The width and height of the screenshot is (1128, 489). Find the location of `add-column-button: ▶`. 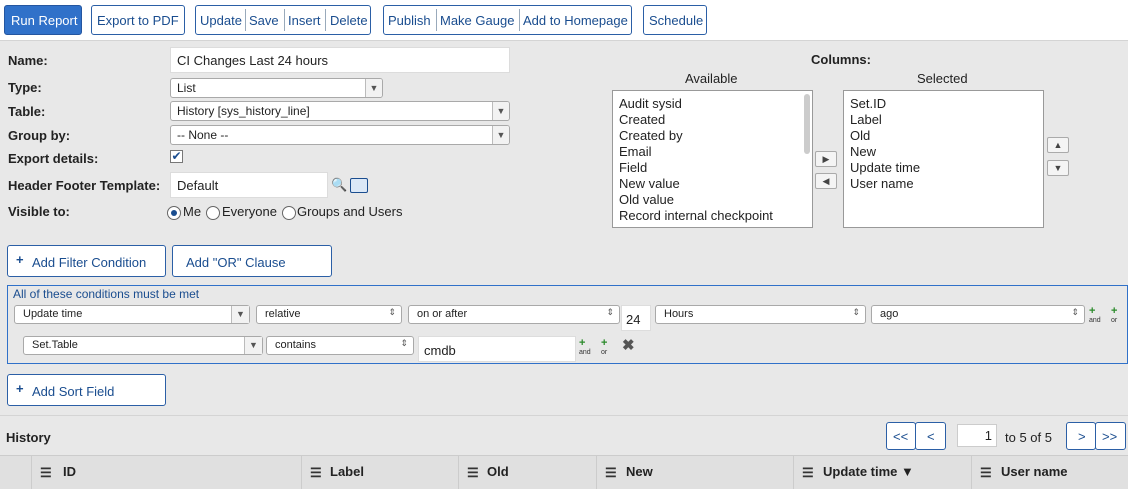

add-column-button: ▶ is located at coordinates (826, 159).